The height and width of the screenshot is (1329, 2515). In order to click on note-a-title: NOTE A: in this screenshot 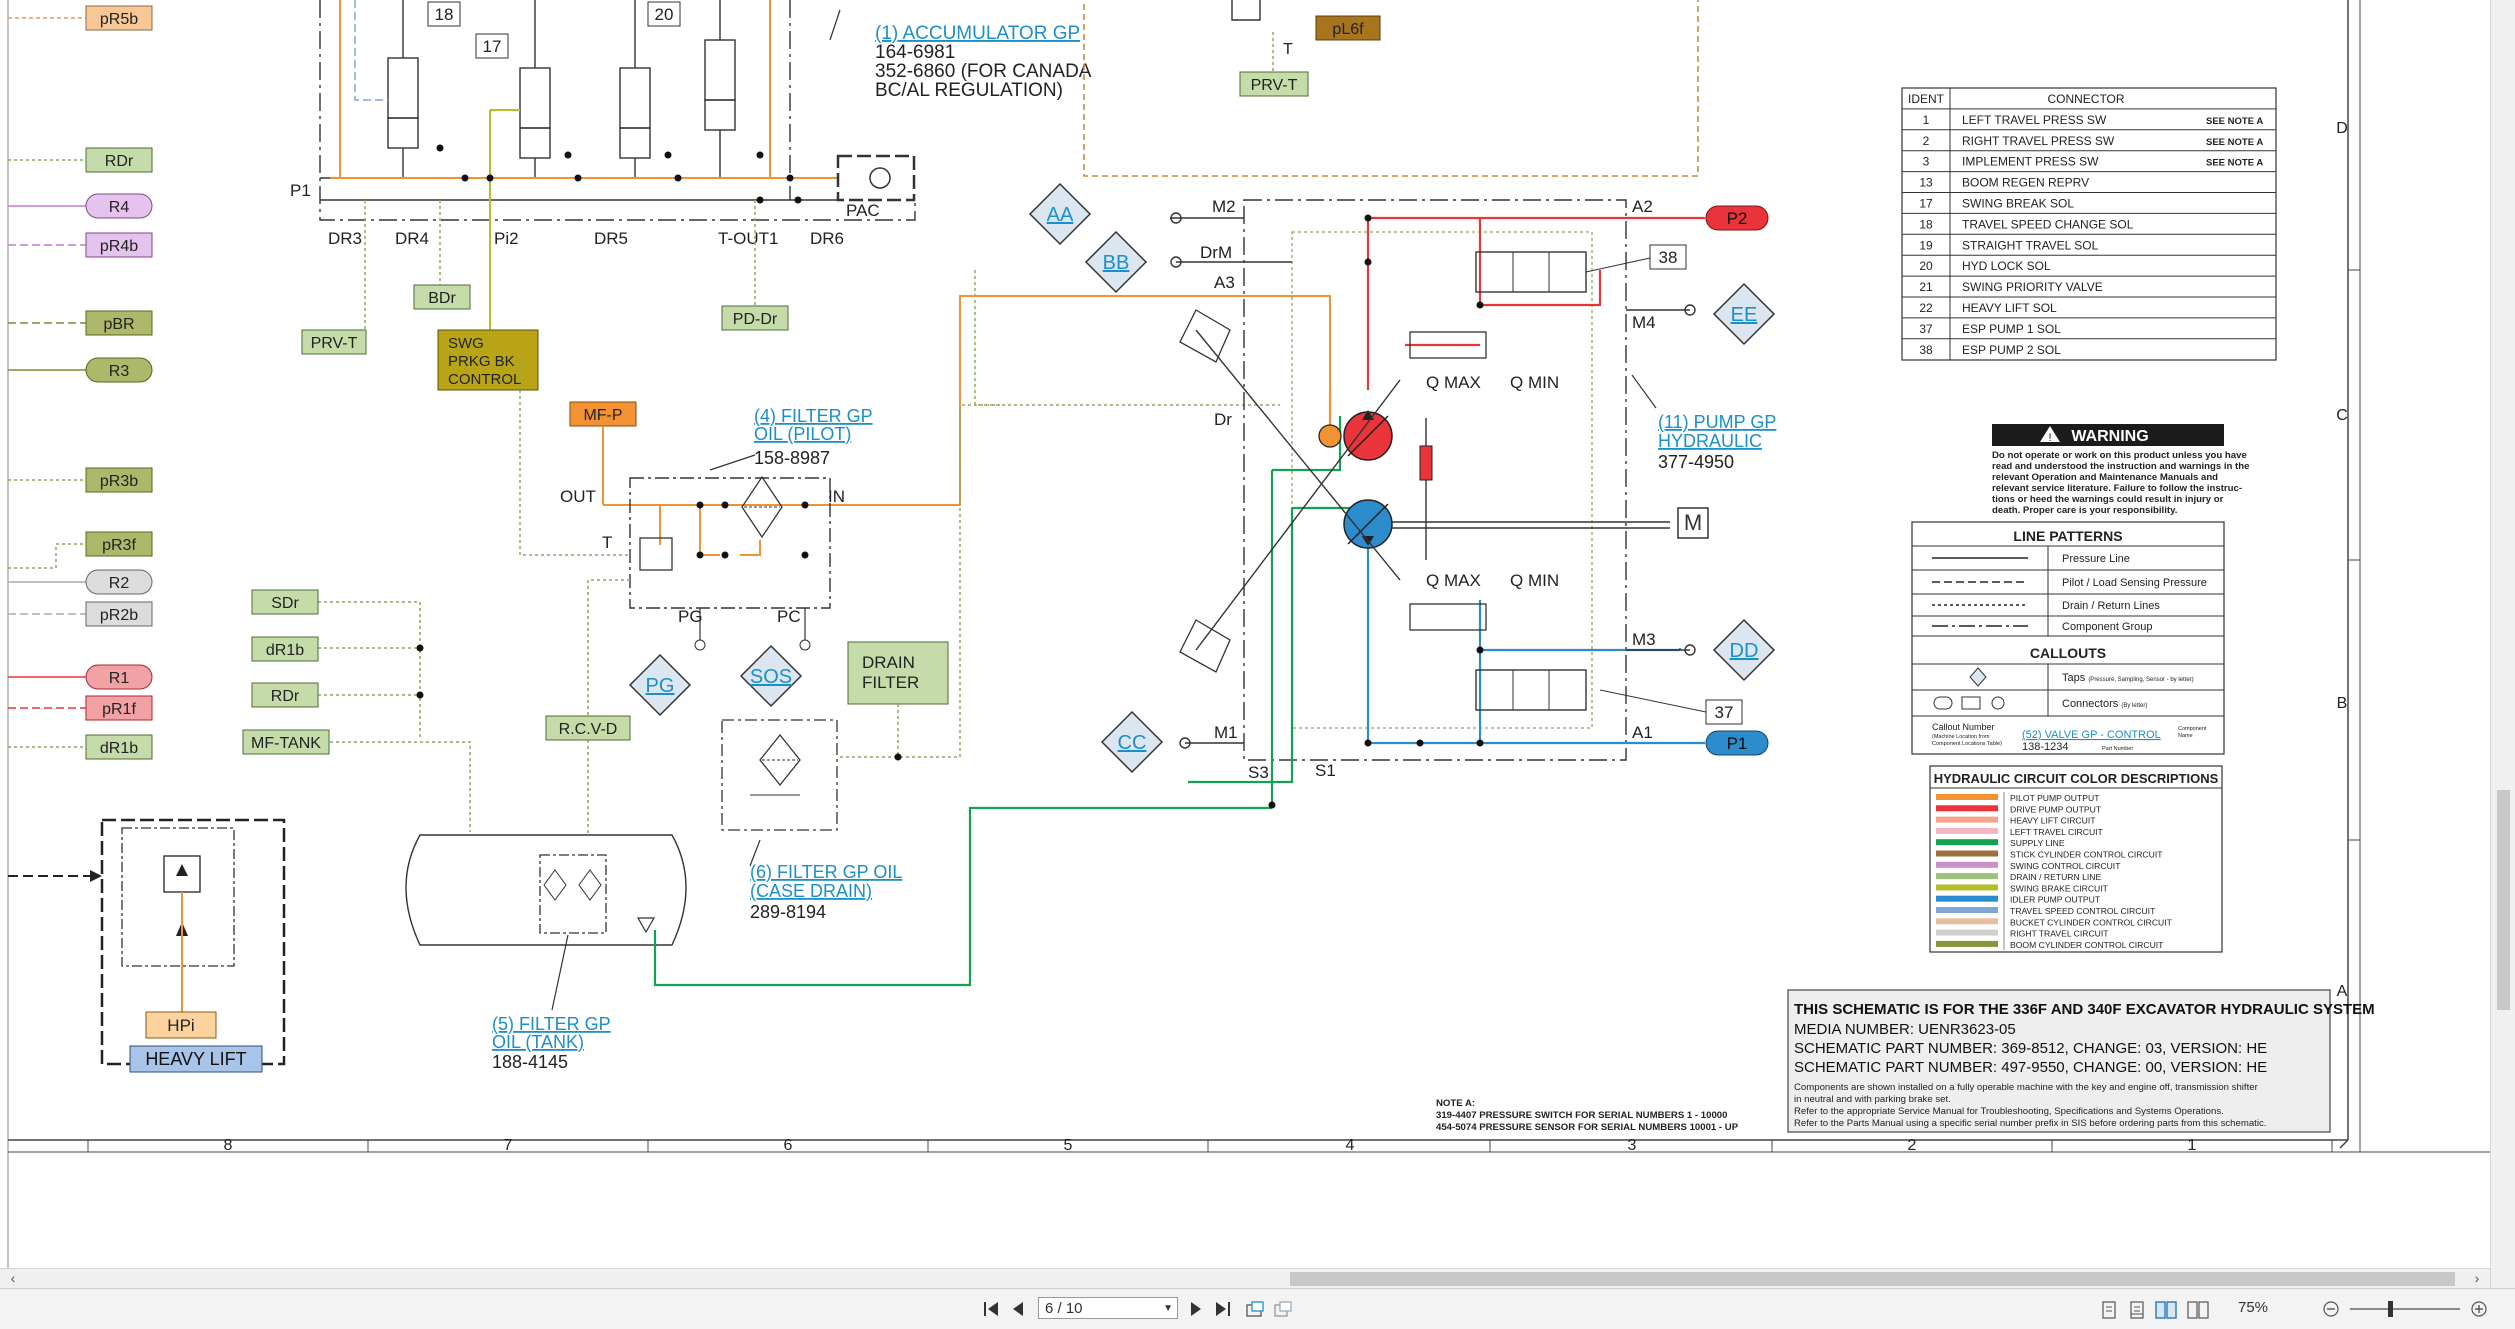, I will do `click(1455, 1103)`.